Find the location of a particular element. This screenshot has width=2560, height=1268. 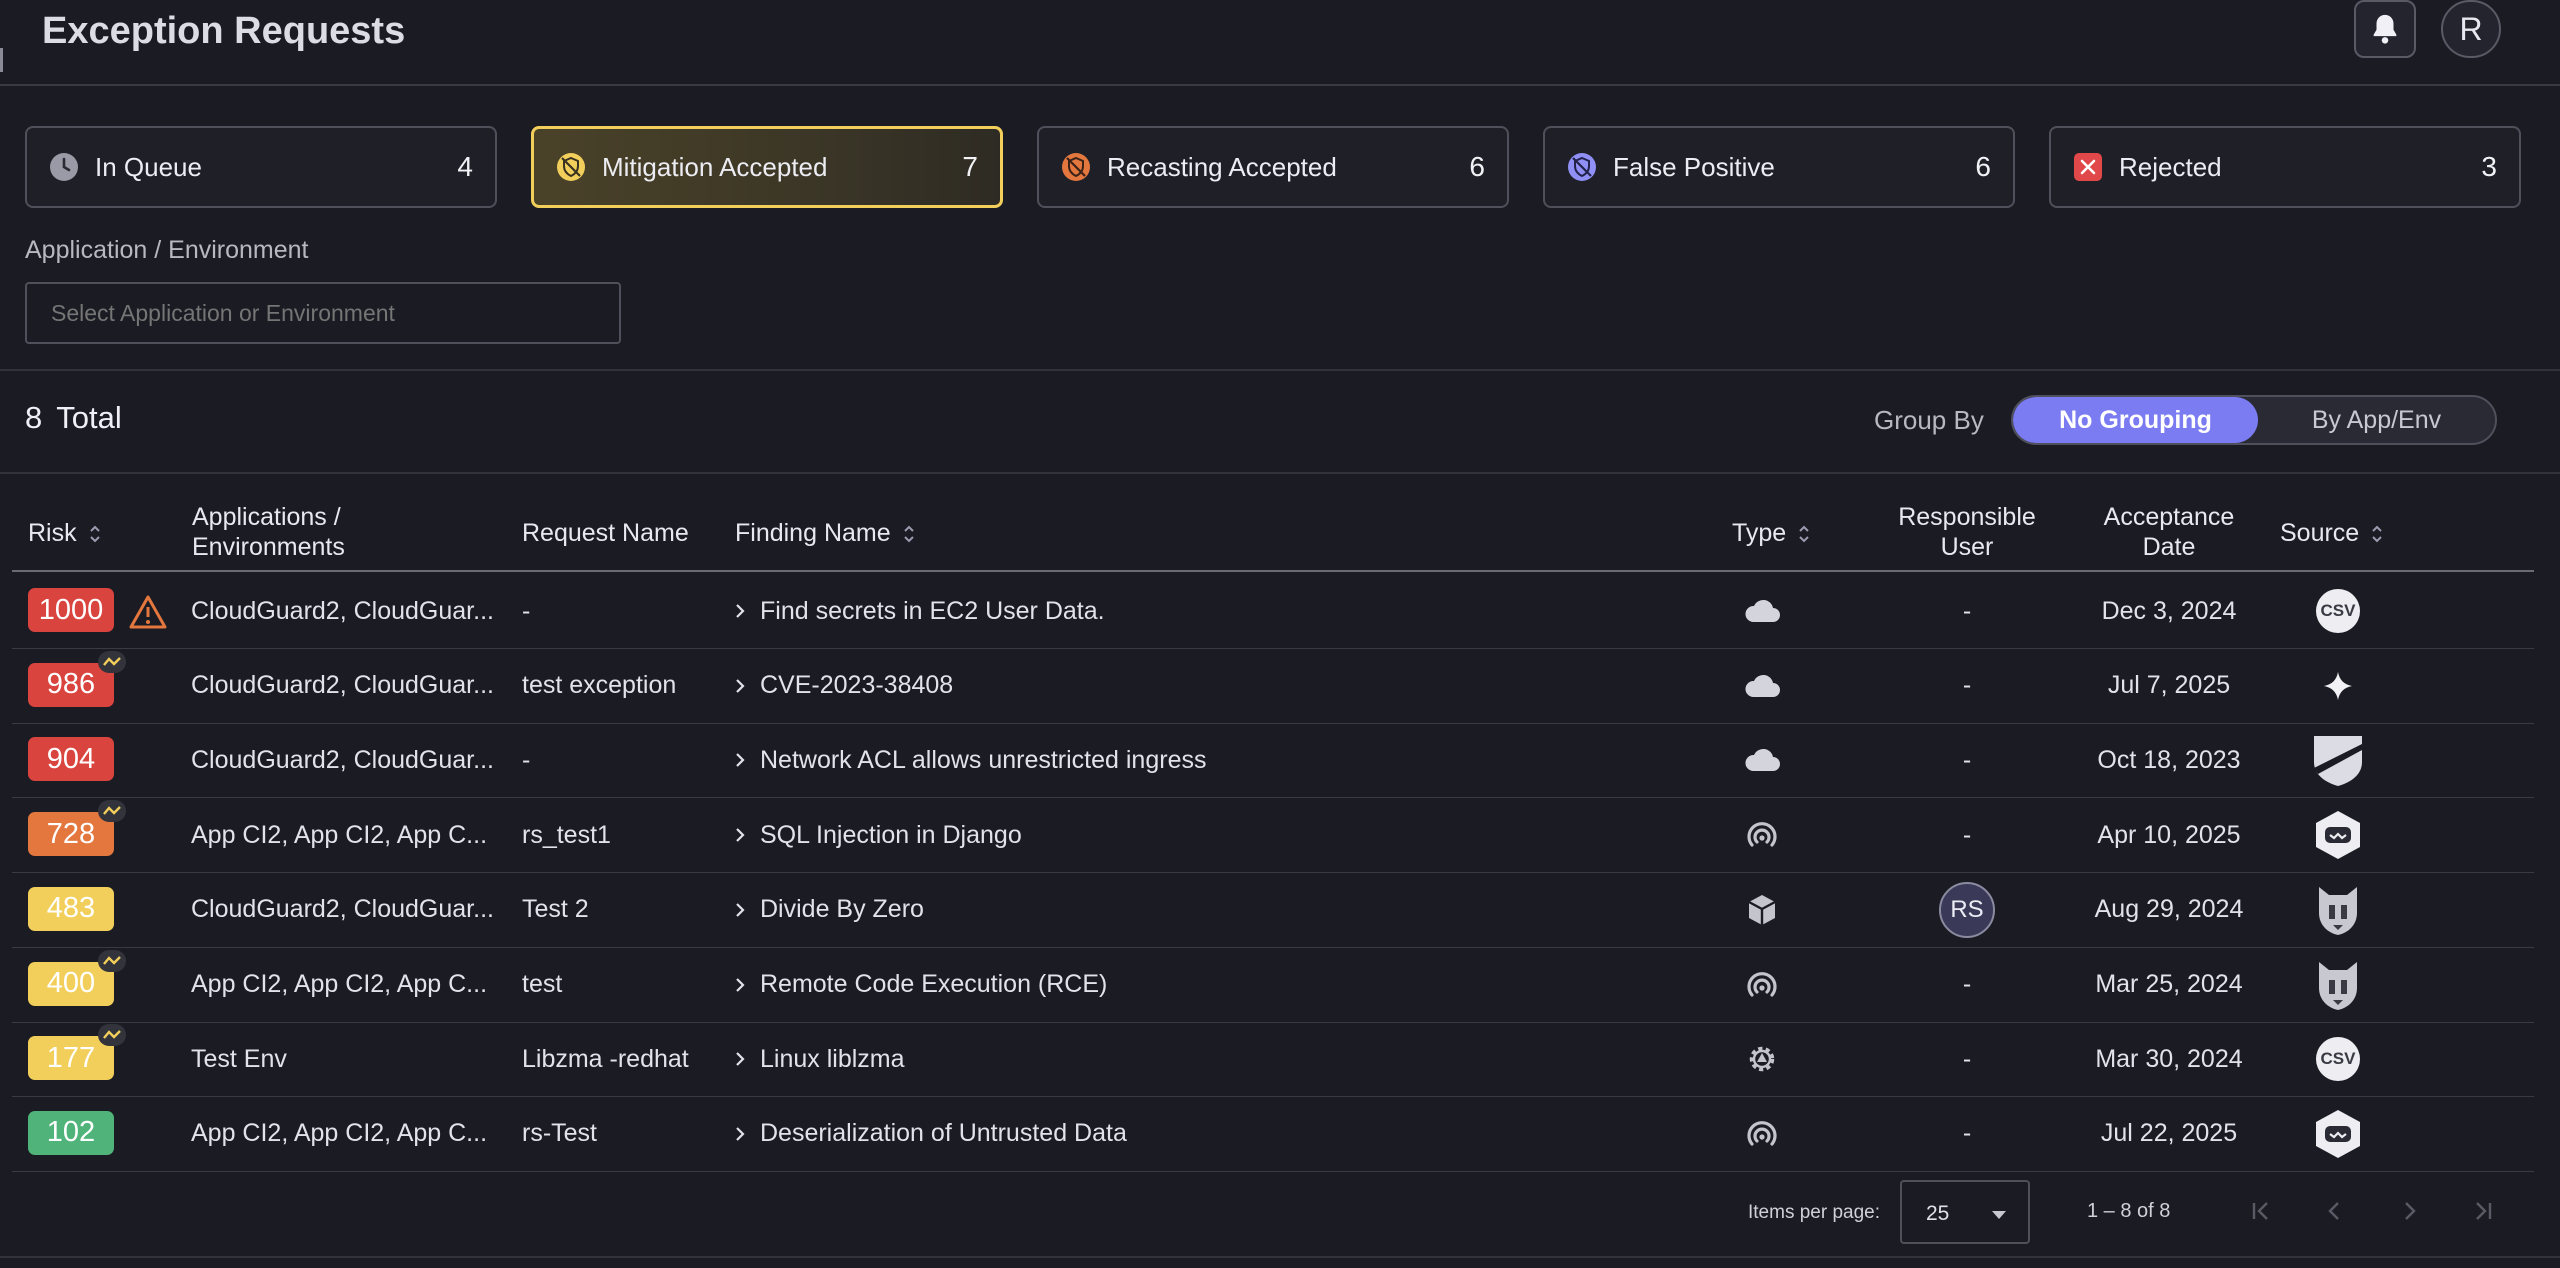

items-per-page-label: Items per page: is located at coordinates (1814, 1212).